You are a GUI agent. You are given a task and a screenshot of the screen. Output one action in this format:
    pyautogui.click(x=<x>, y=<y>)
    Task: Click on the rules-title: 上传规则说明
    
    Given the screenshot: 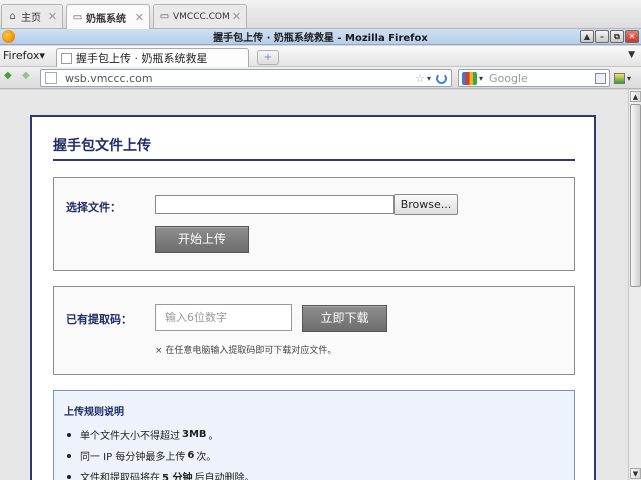 What is the action you would take?
    pyautogui.click(x=94, y=412)
    